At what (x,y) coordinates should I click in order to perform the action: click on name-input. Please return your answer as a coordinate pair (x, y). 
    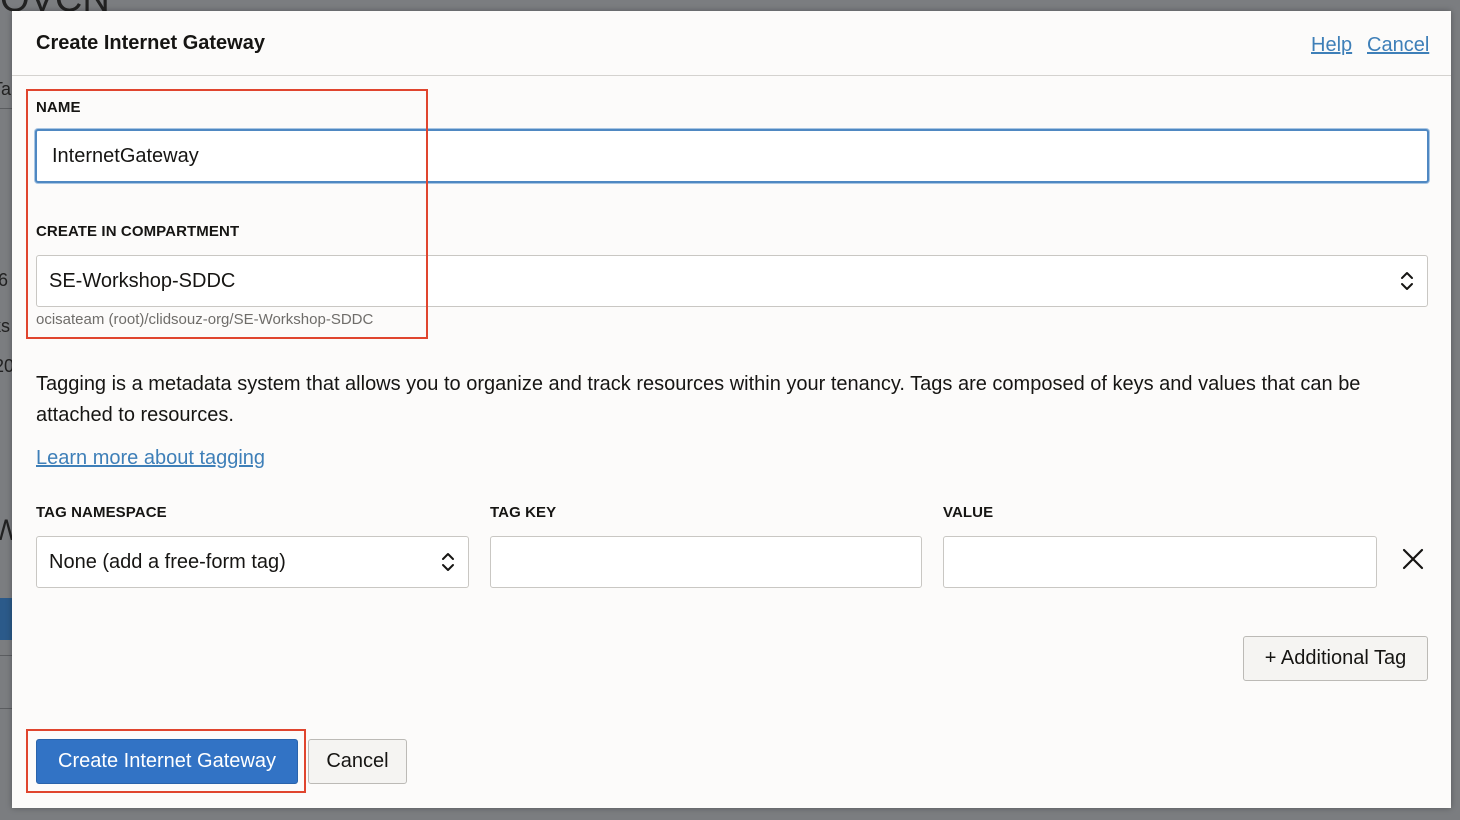
    Looking at the image, I should click on (732, 156).